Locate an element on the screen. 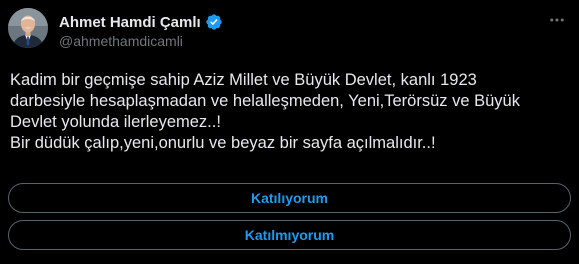  more-options-icon is located at coordinates (557, 20).